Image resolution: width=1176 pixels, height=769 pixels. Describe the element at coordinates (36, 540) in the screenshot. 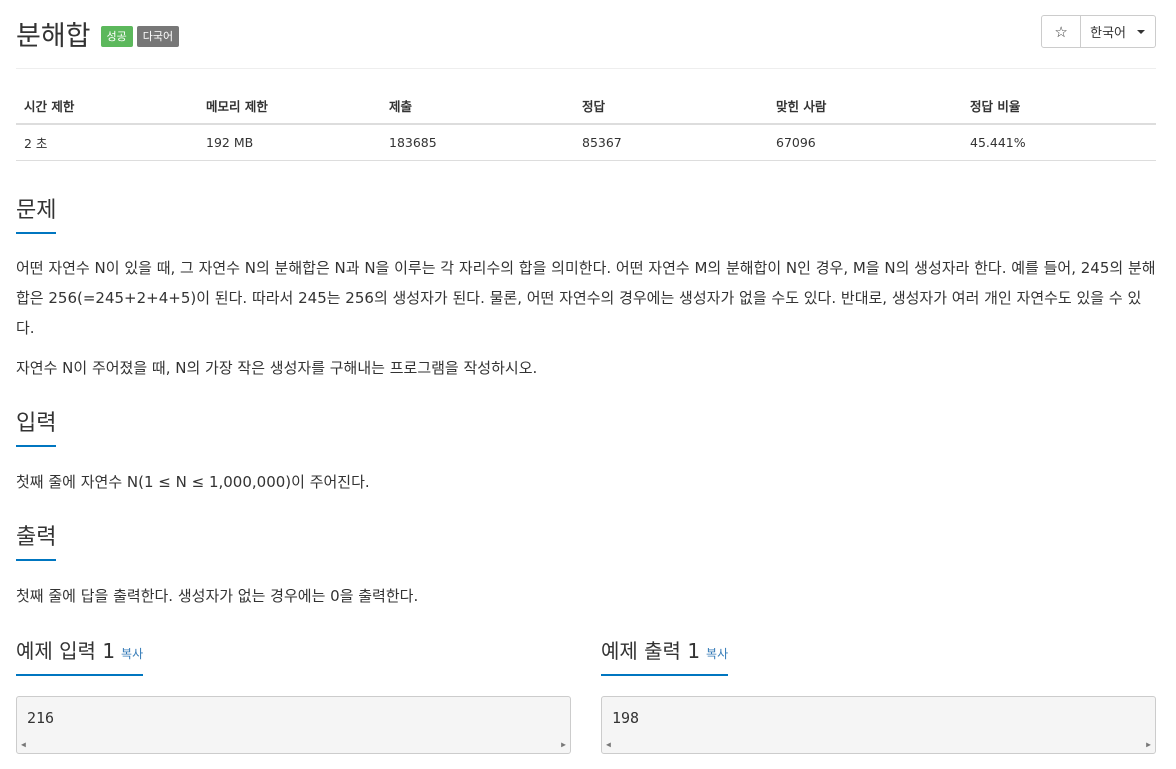

I see `output-heading: 출력` at that location.